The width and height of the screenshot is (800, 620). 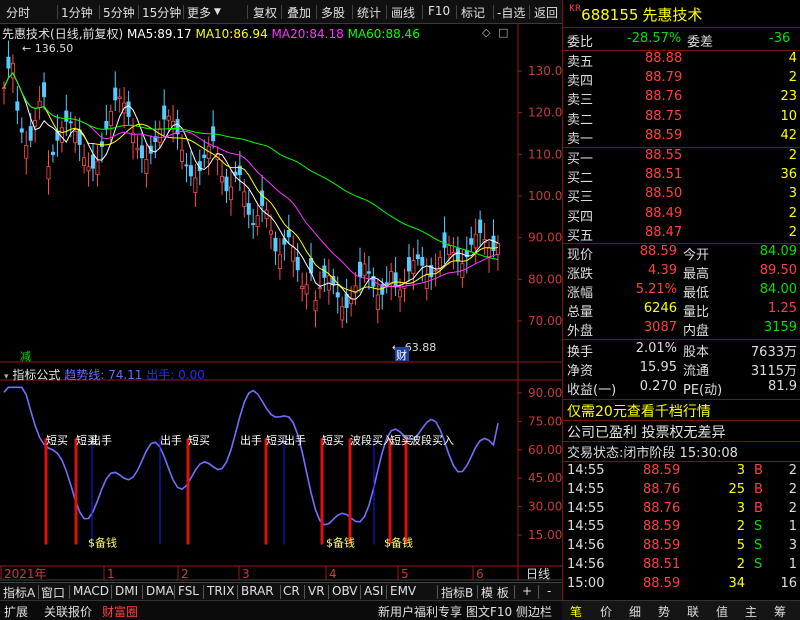 I want to click on tab-value: 值, so click(x=722, y=611).